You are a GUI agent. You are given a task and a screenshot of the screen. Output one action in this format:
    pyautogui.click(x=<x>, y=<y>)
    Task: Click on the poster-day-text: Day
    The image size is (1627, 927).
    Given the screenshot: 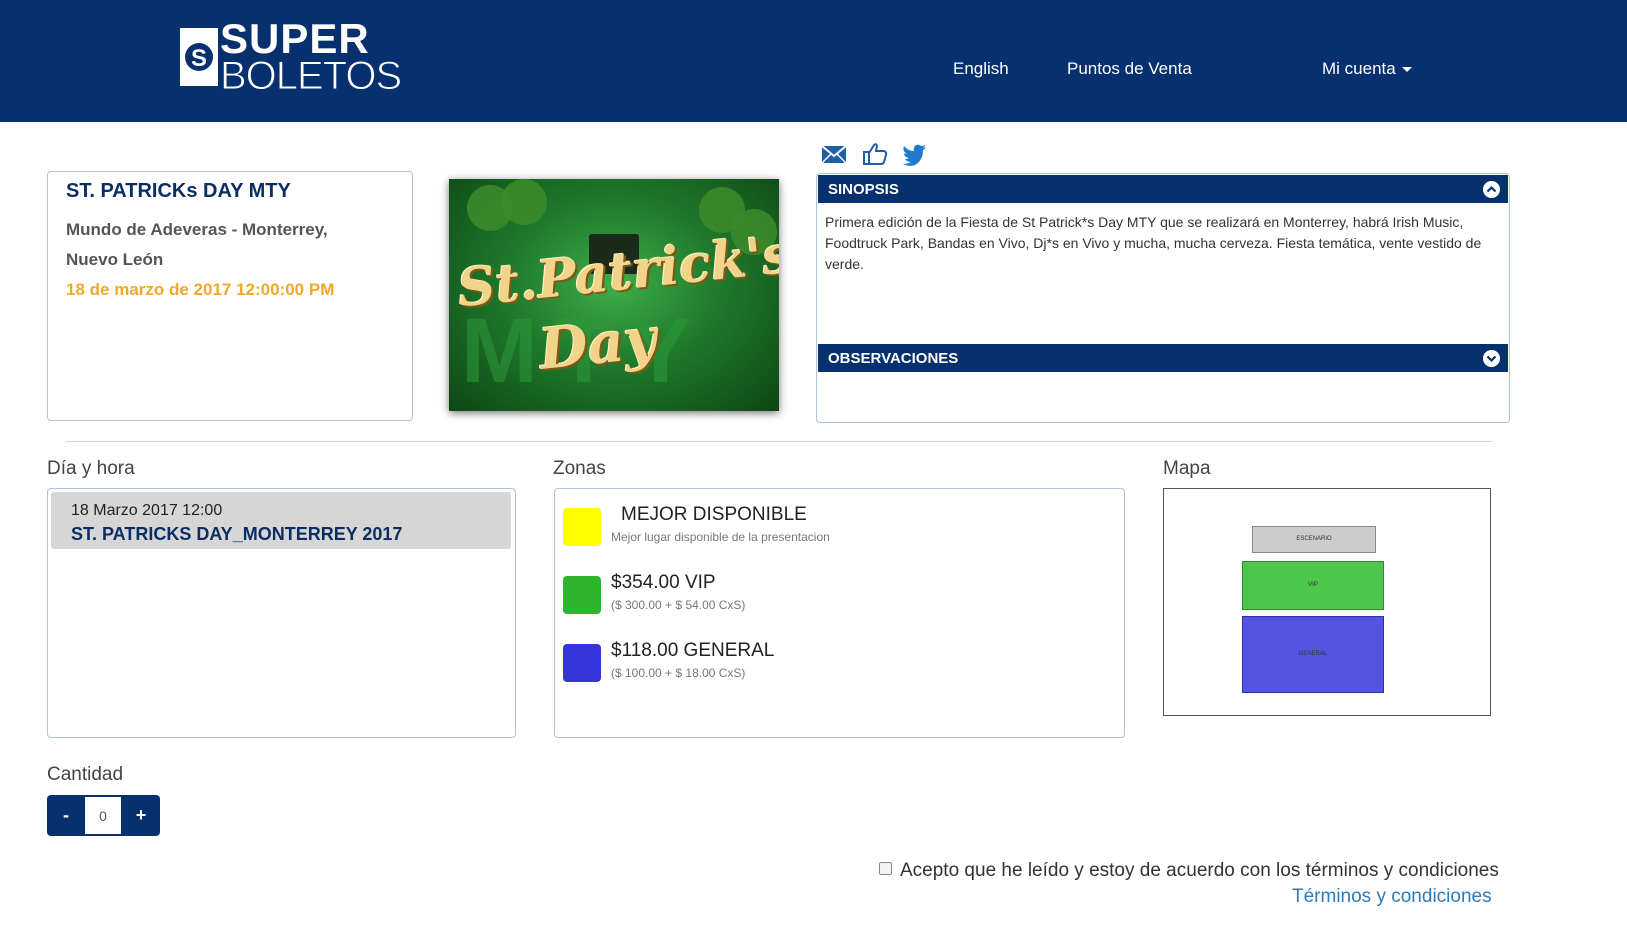 What is the action you would take?
    pyautogui.click(x=597, y=344)
    